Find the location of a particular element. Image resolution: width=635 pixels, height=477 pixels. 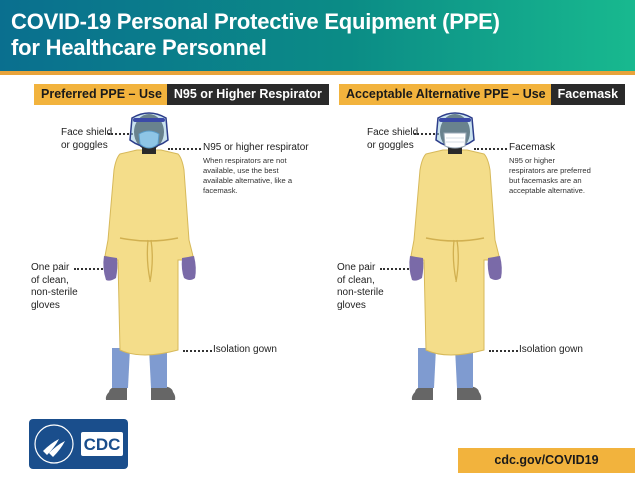

gloves-label-right: One pair of clean, non-sterile gloves is located at coordinates (360, 287).